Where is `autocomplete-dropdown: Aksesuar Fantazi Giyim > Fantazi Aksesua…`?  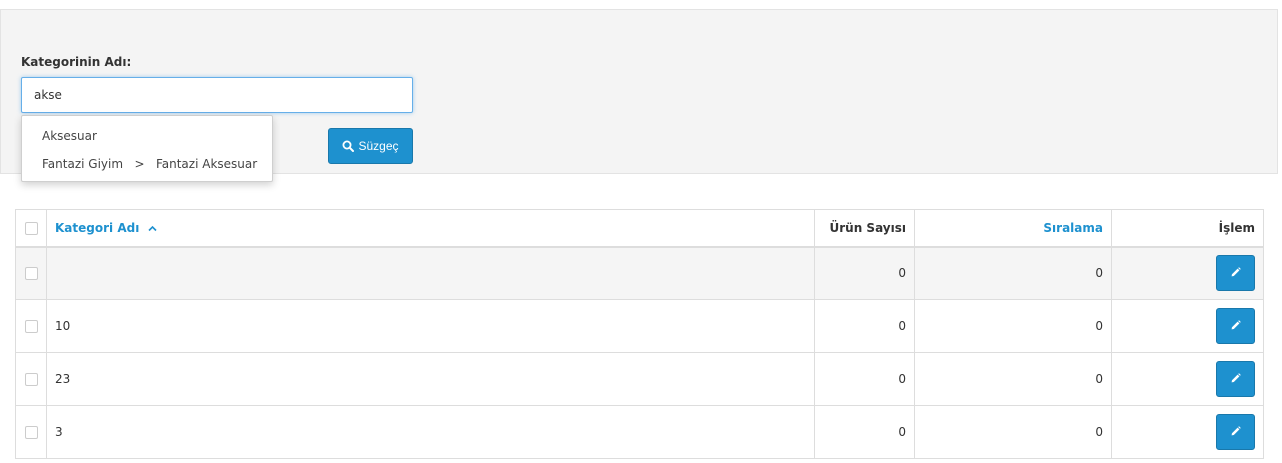 autocomplete-dropdown: Aksesuar Fantazi Giyim > Fantazi Aksesua… is located at coordinates (147, 148).